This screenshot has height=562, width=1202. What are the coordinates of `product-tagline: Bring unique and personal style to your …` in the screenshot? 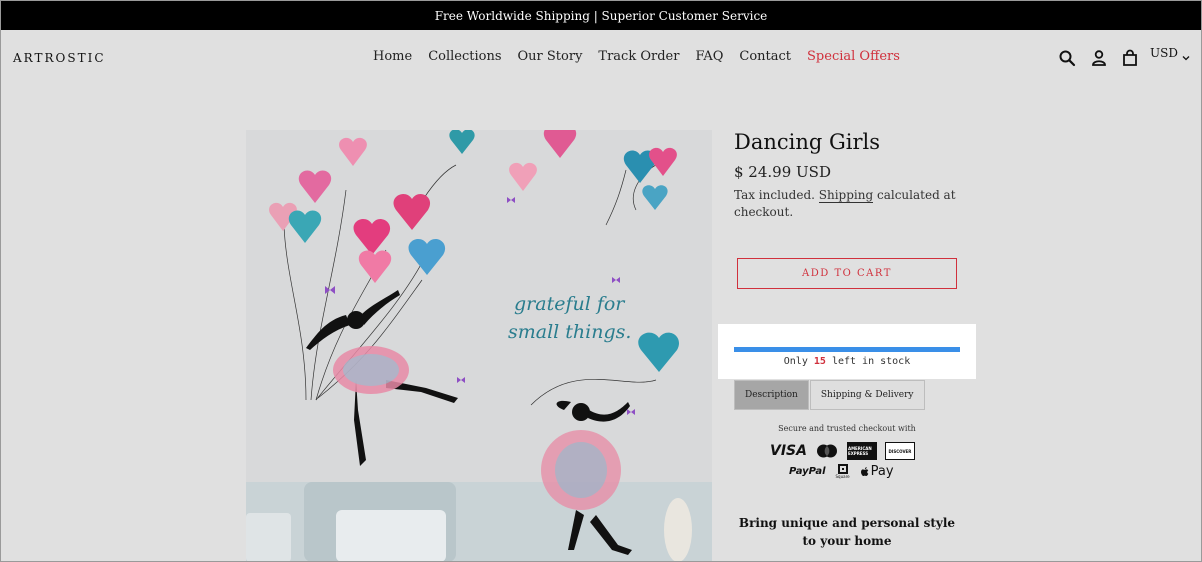 It's located at (847, 532).